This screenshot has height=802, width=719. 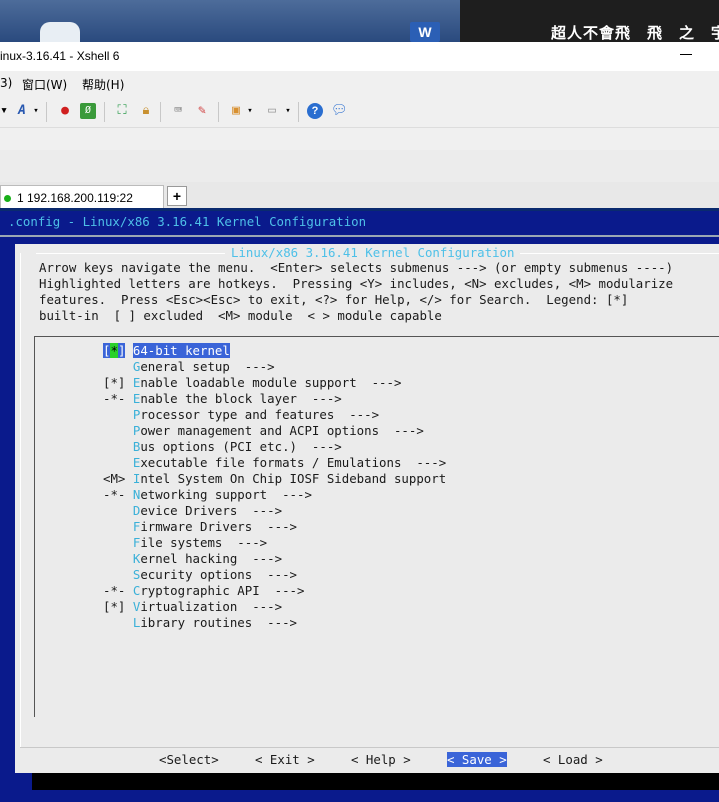 I want to click on session-bar, so click(x=359, y=166).